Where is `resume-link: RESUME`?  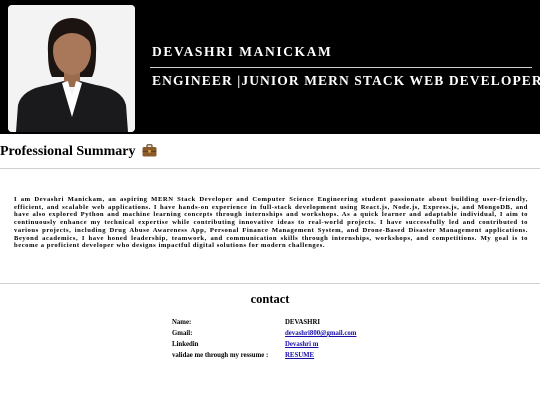 resume-link: RESUME is located at coordinates (299, 355).